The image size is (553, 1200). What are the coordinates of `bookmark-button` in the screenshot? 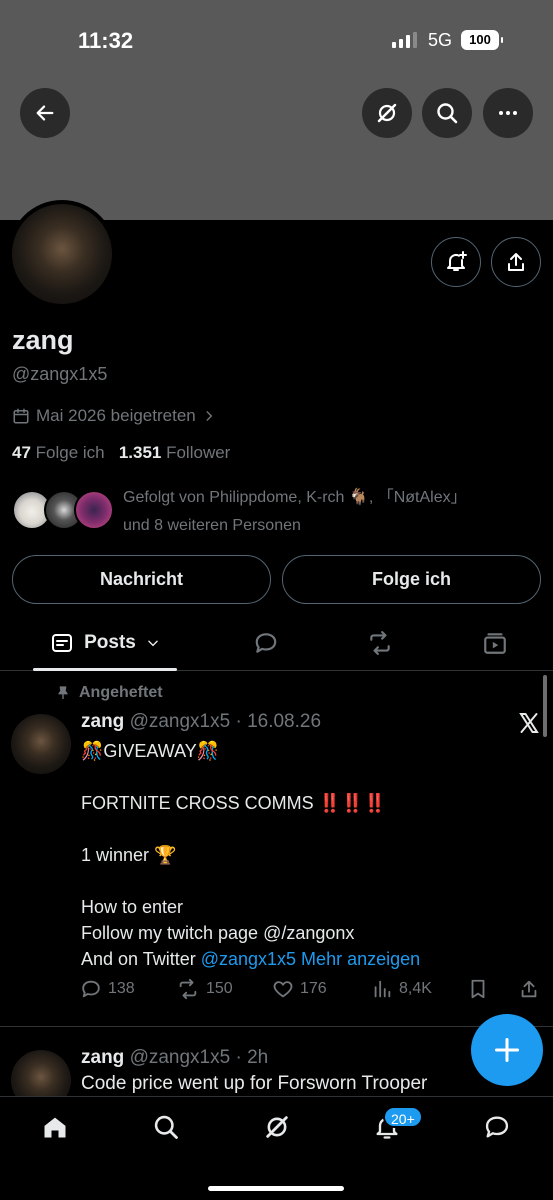 It's located at (478, 989).